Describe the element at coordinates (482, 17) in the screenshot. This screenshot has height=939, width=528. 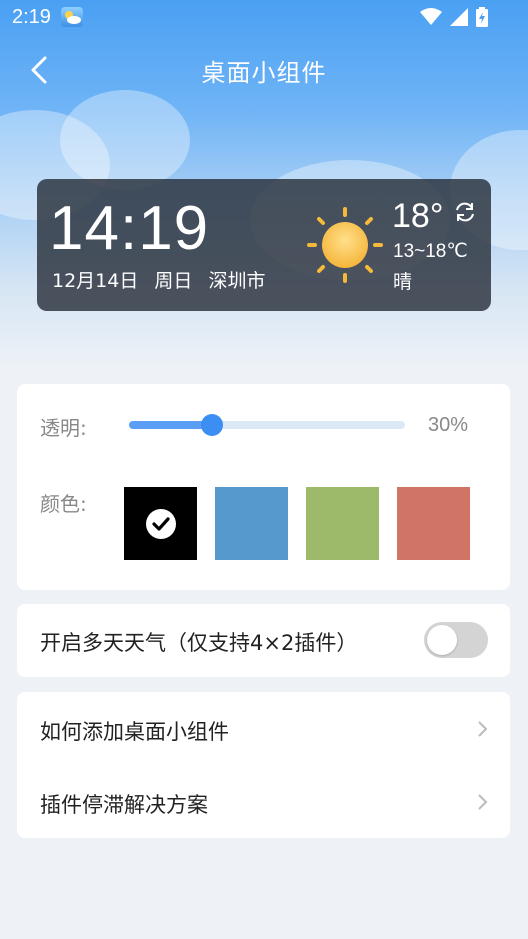
I see `battery-icon` at that location.